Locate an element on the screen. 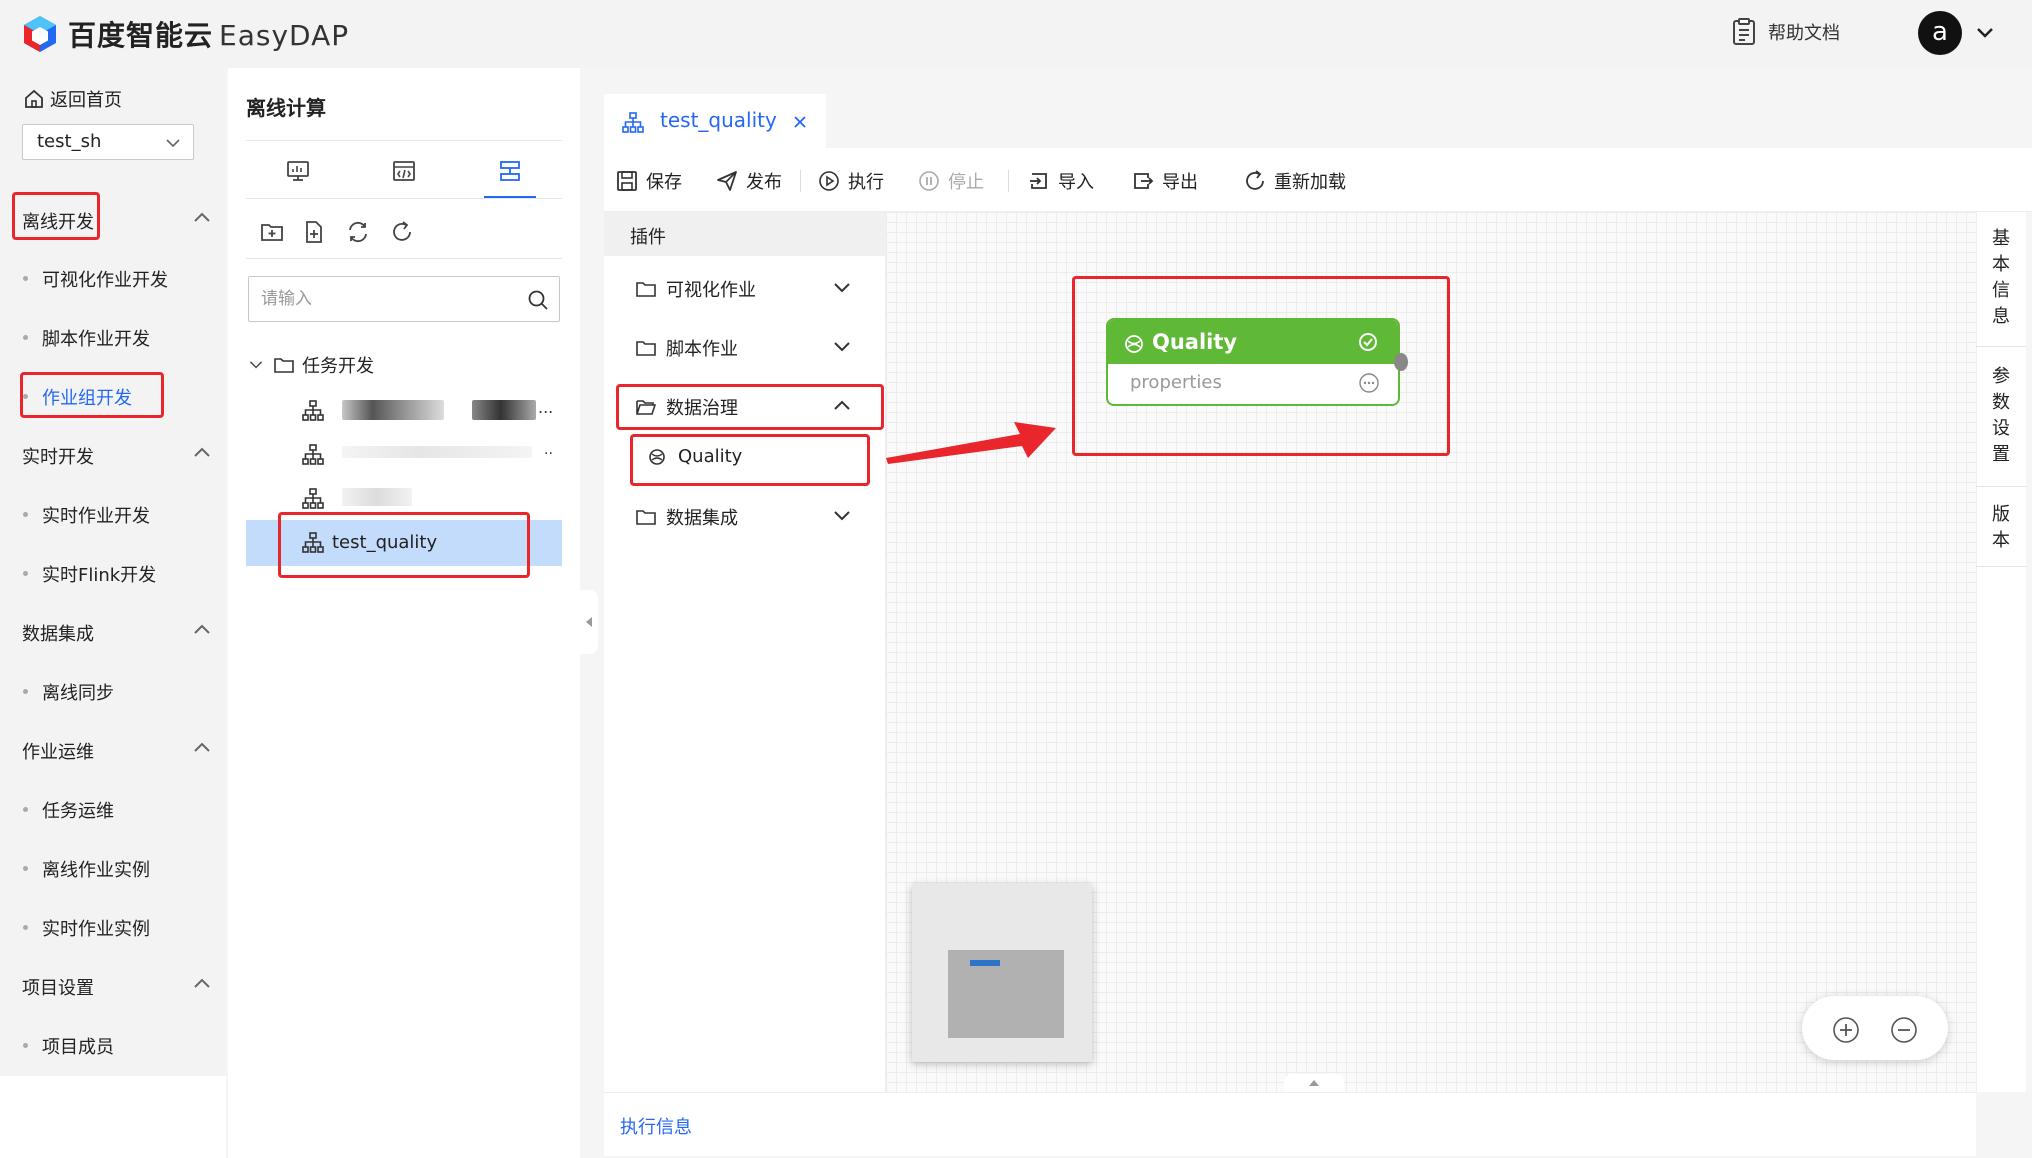 The height and width of the screenshot is (1158, 2032). code-window-icon is located at coordinates (404, 171).